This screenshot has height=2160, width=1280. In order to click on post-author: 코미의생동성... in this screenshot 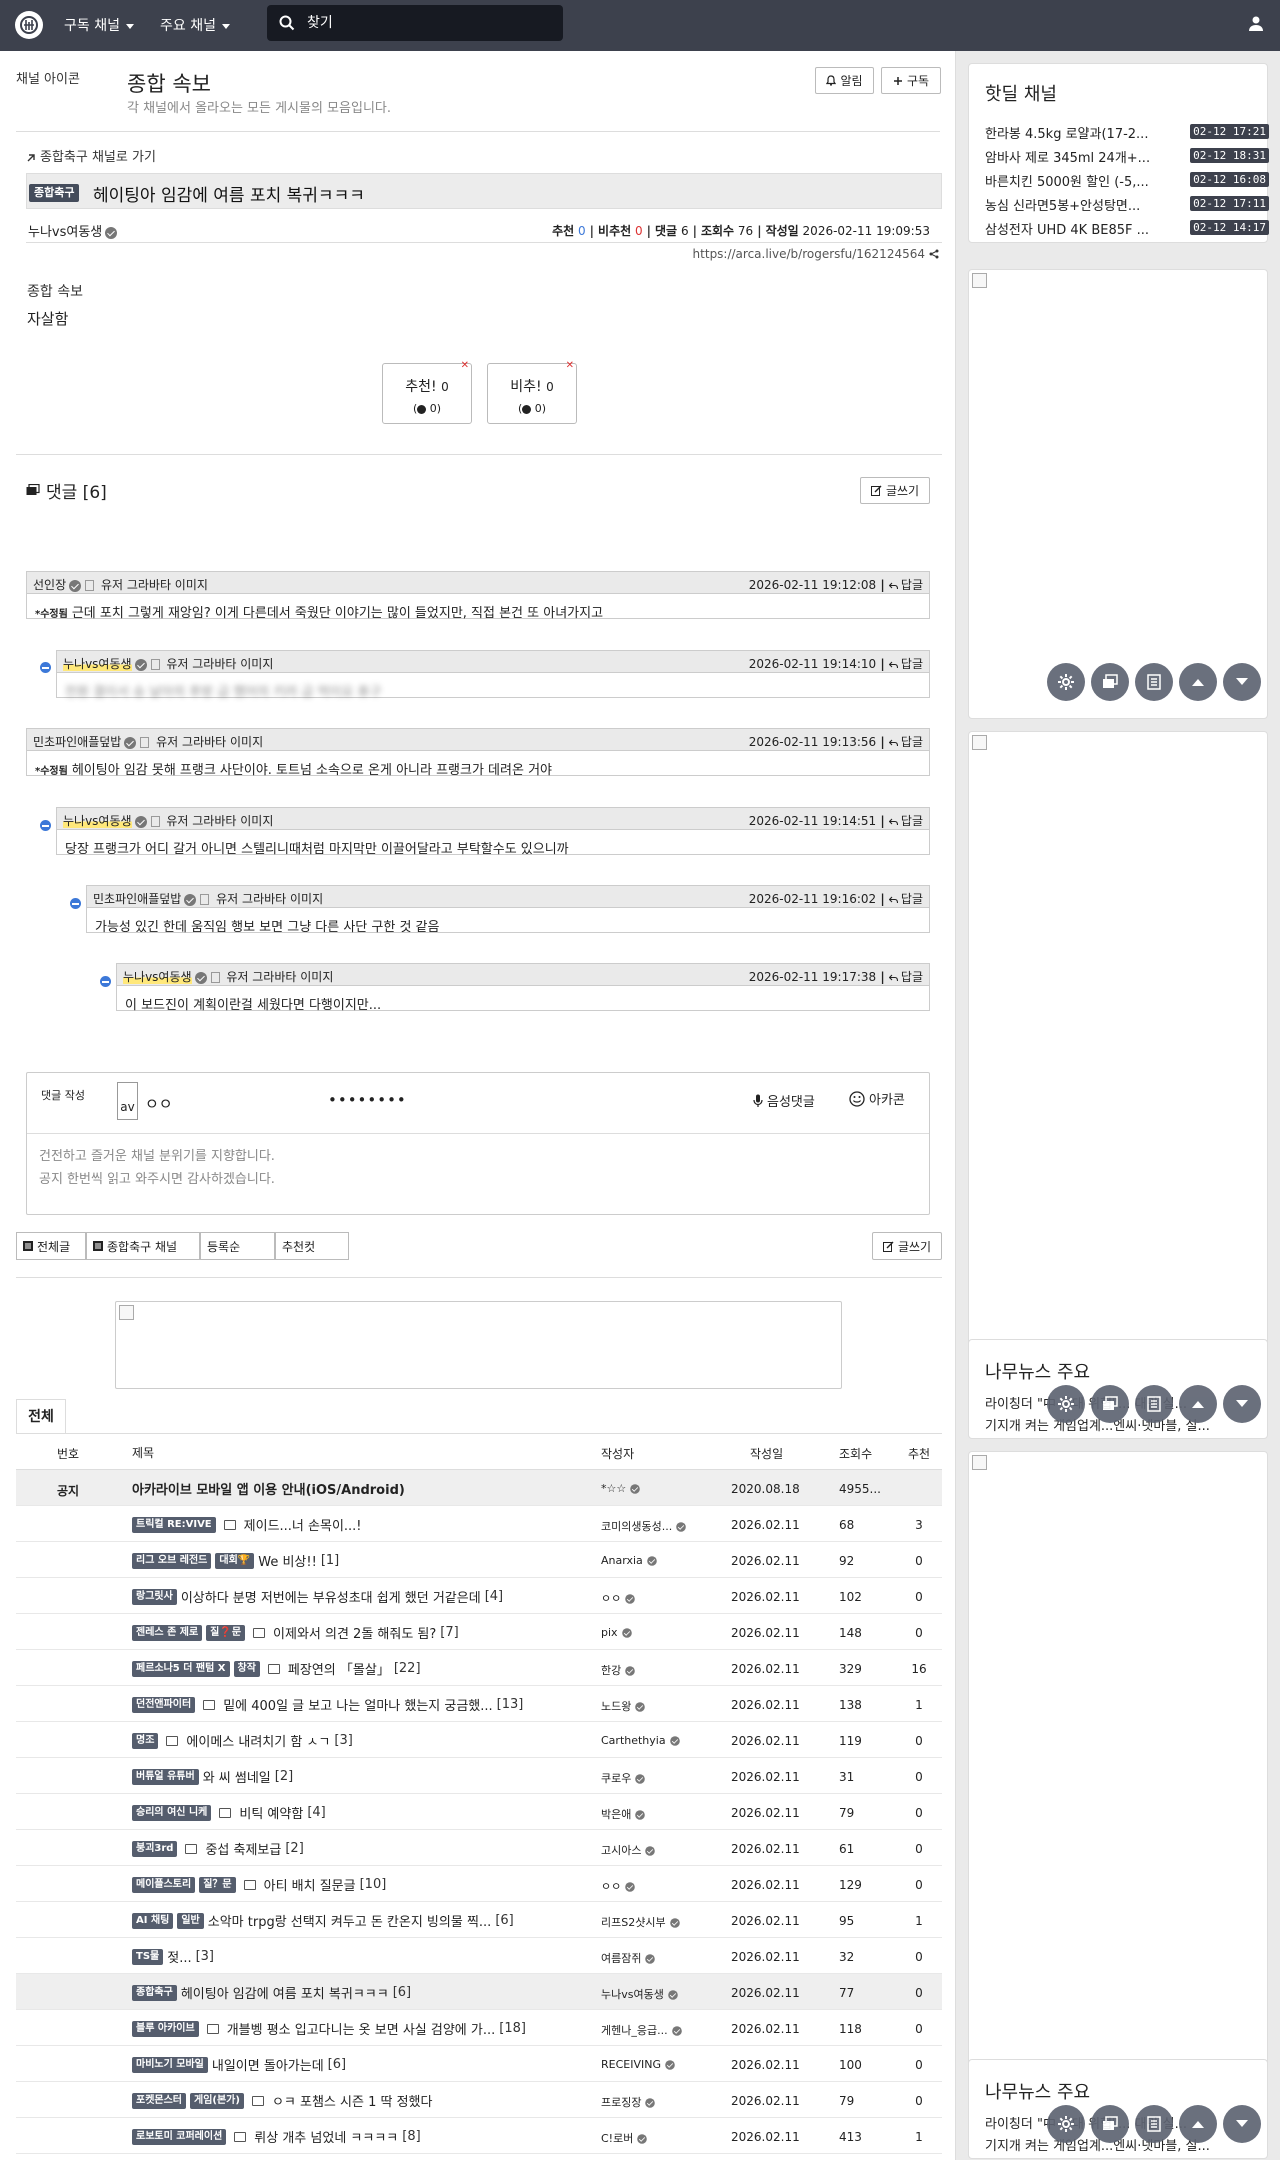, I will do `click(651, 1526)`.